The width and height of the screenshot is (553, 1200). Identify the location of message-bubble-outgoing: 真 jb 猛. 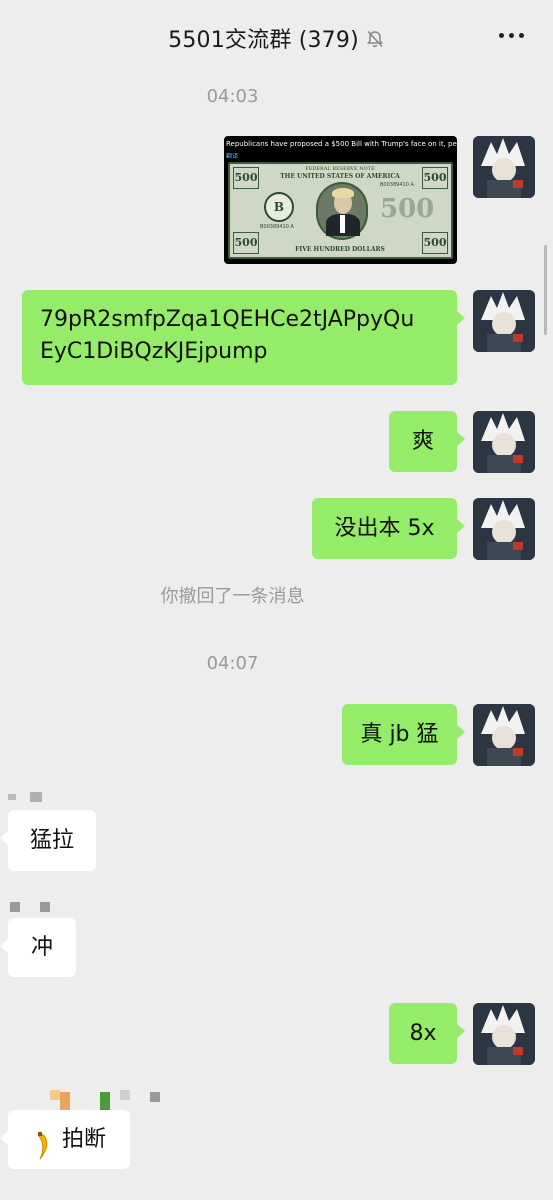
(403, 734).